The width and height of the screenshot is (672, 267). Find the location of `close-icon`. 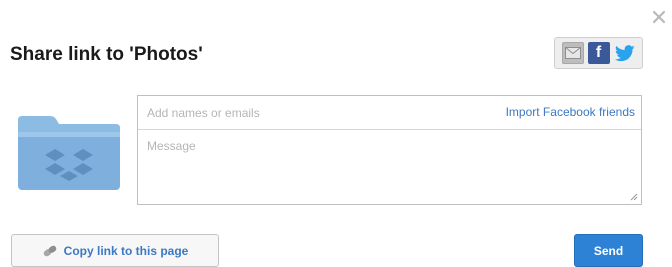

close-icon is located at coordinates (659, 17).